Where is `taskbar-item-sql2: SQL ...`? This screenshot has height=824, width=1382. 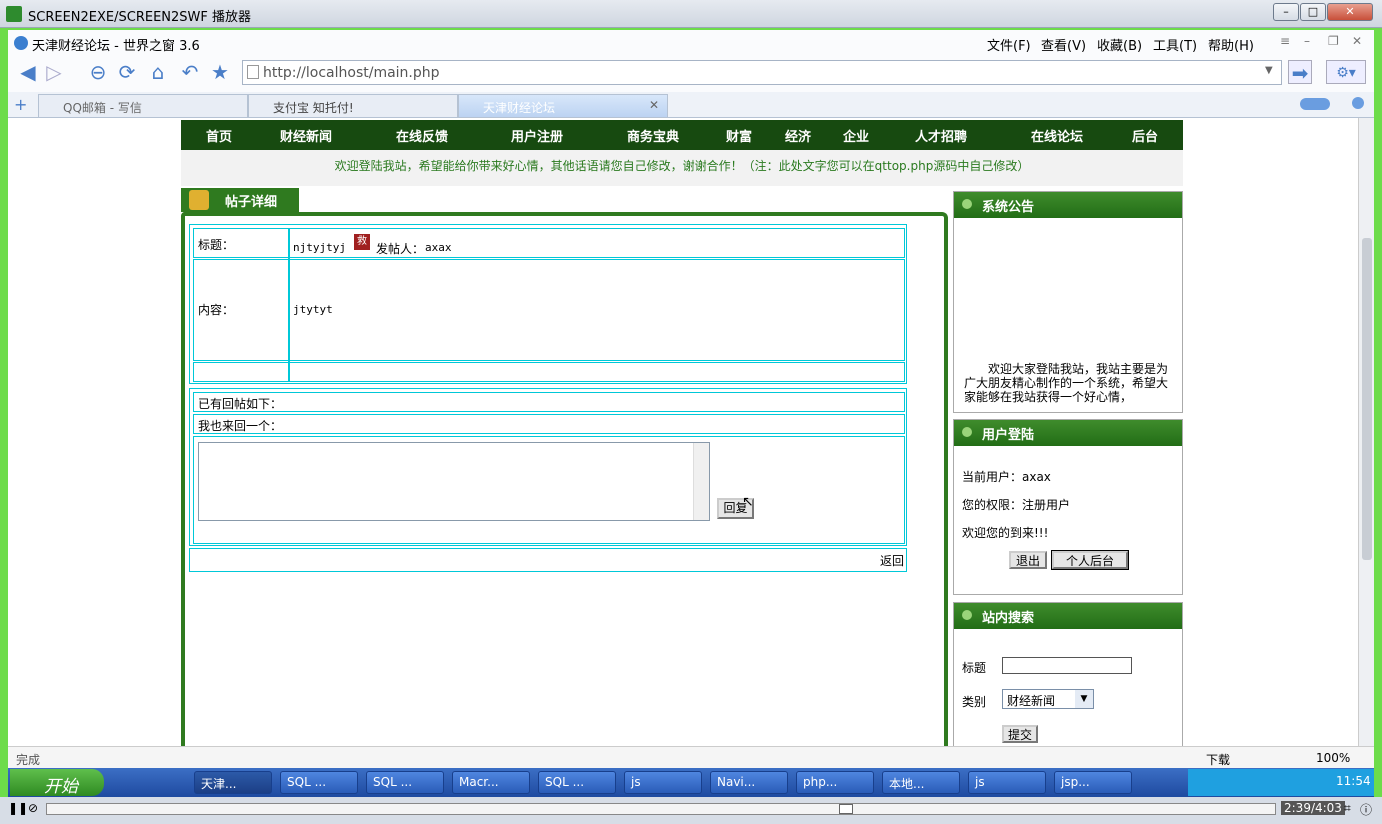 taskbar-item-sql2: SQL ... is located at coordinates (405, 782).